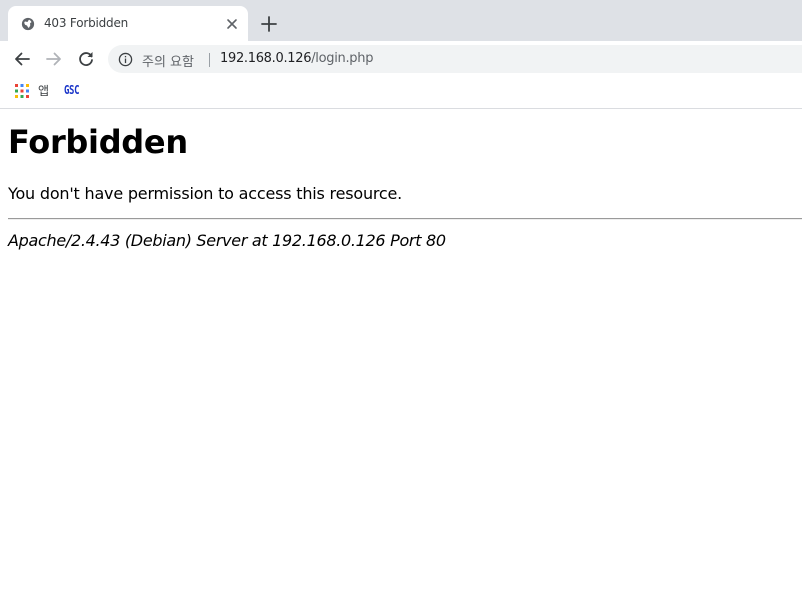 Image resolution: width=802 pixels, height=595 pixels. What do you see at coordinates (22, 91) in the screenshot?
I see `apps-grid-icon` at bounding box center [22, 91].